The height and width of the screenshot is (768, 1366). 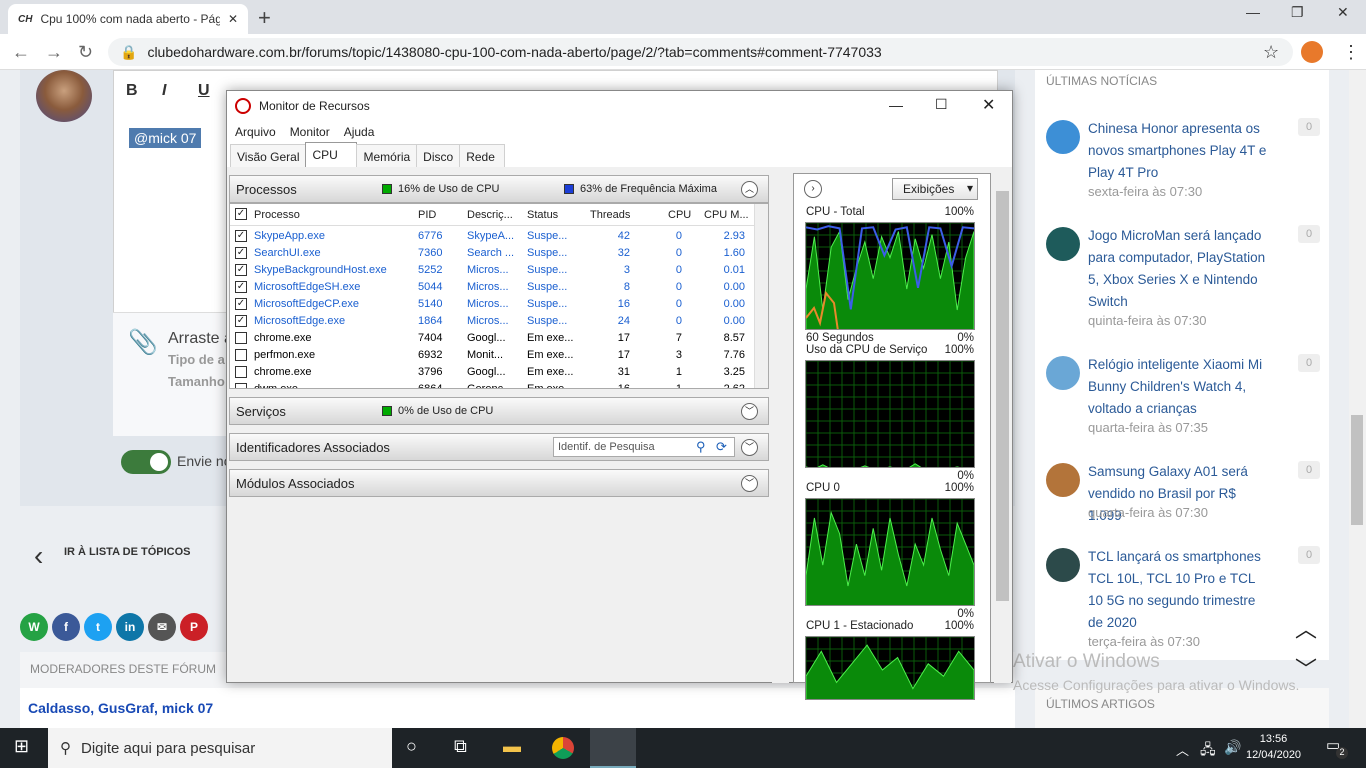 What do you see at coordinates (1357, 399) in the screenshot?
I see `page-scrollbar` at bounding box center [1357, 399].